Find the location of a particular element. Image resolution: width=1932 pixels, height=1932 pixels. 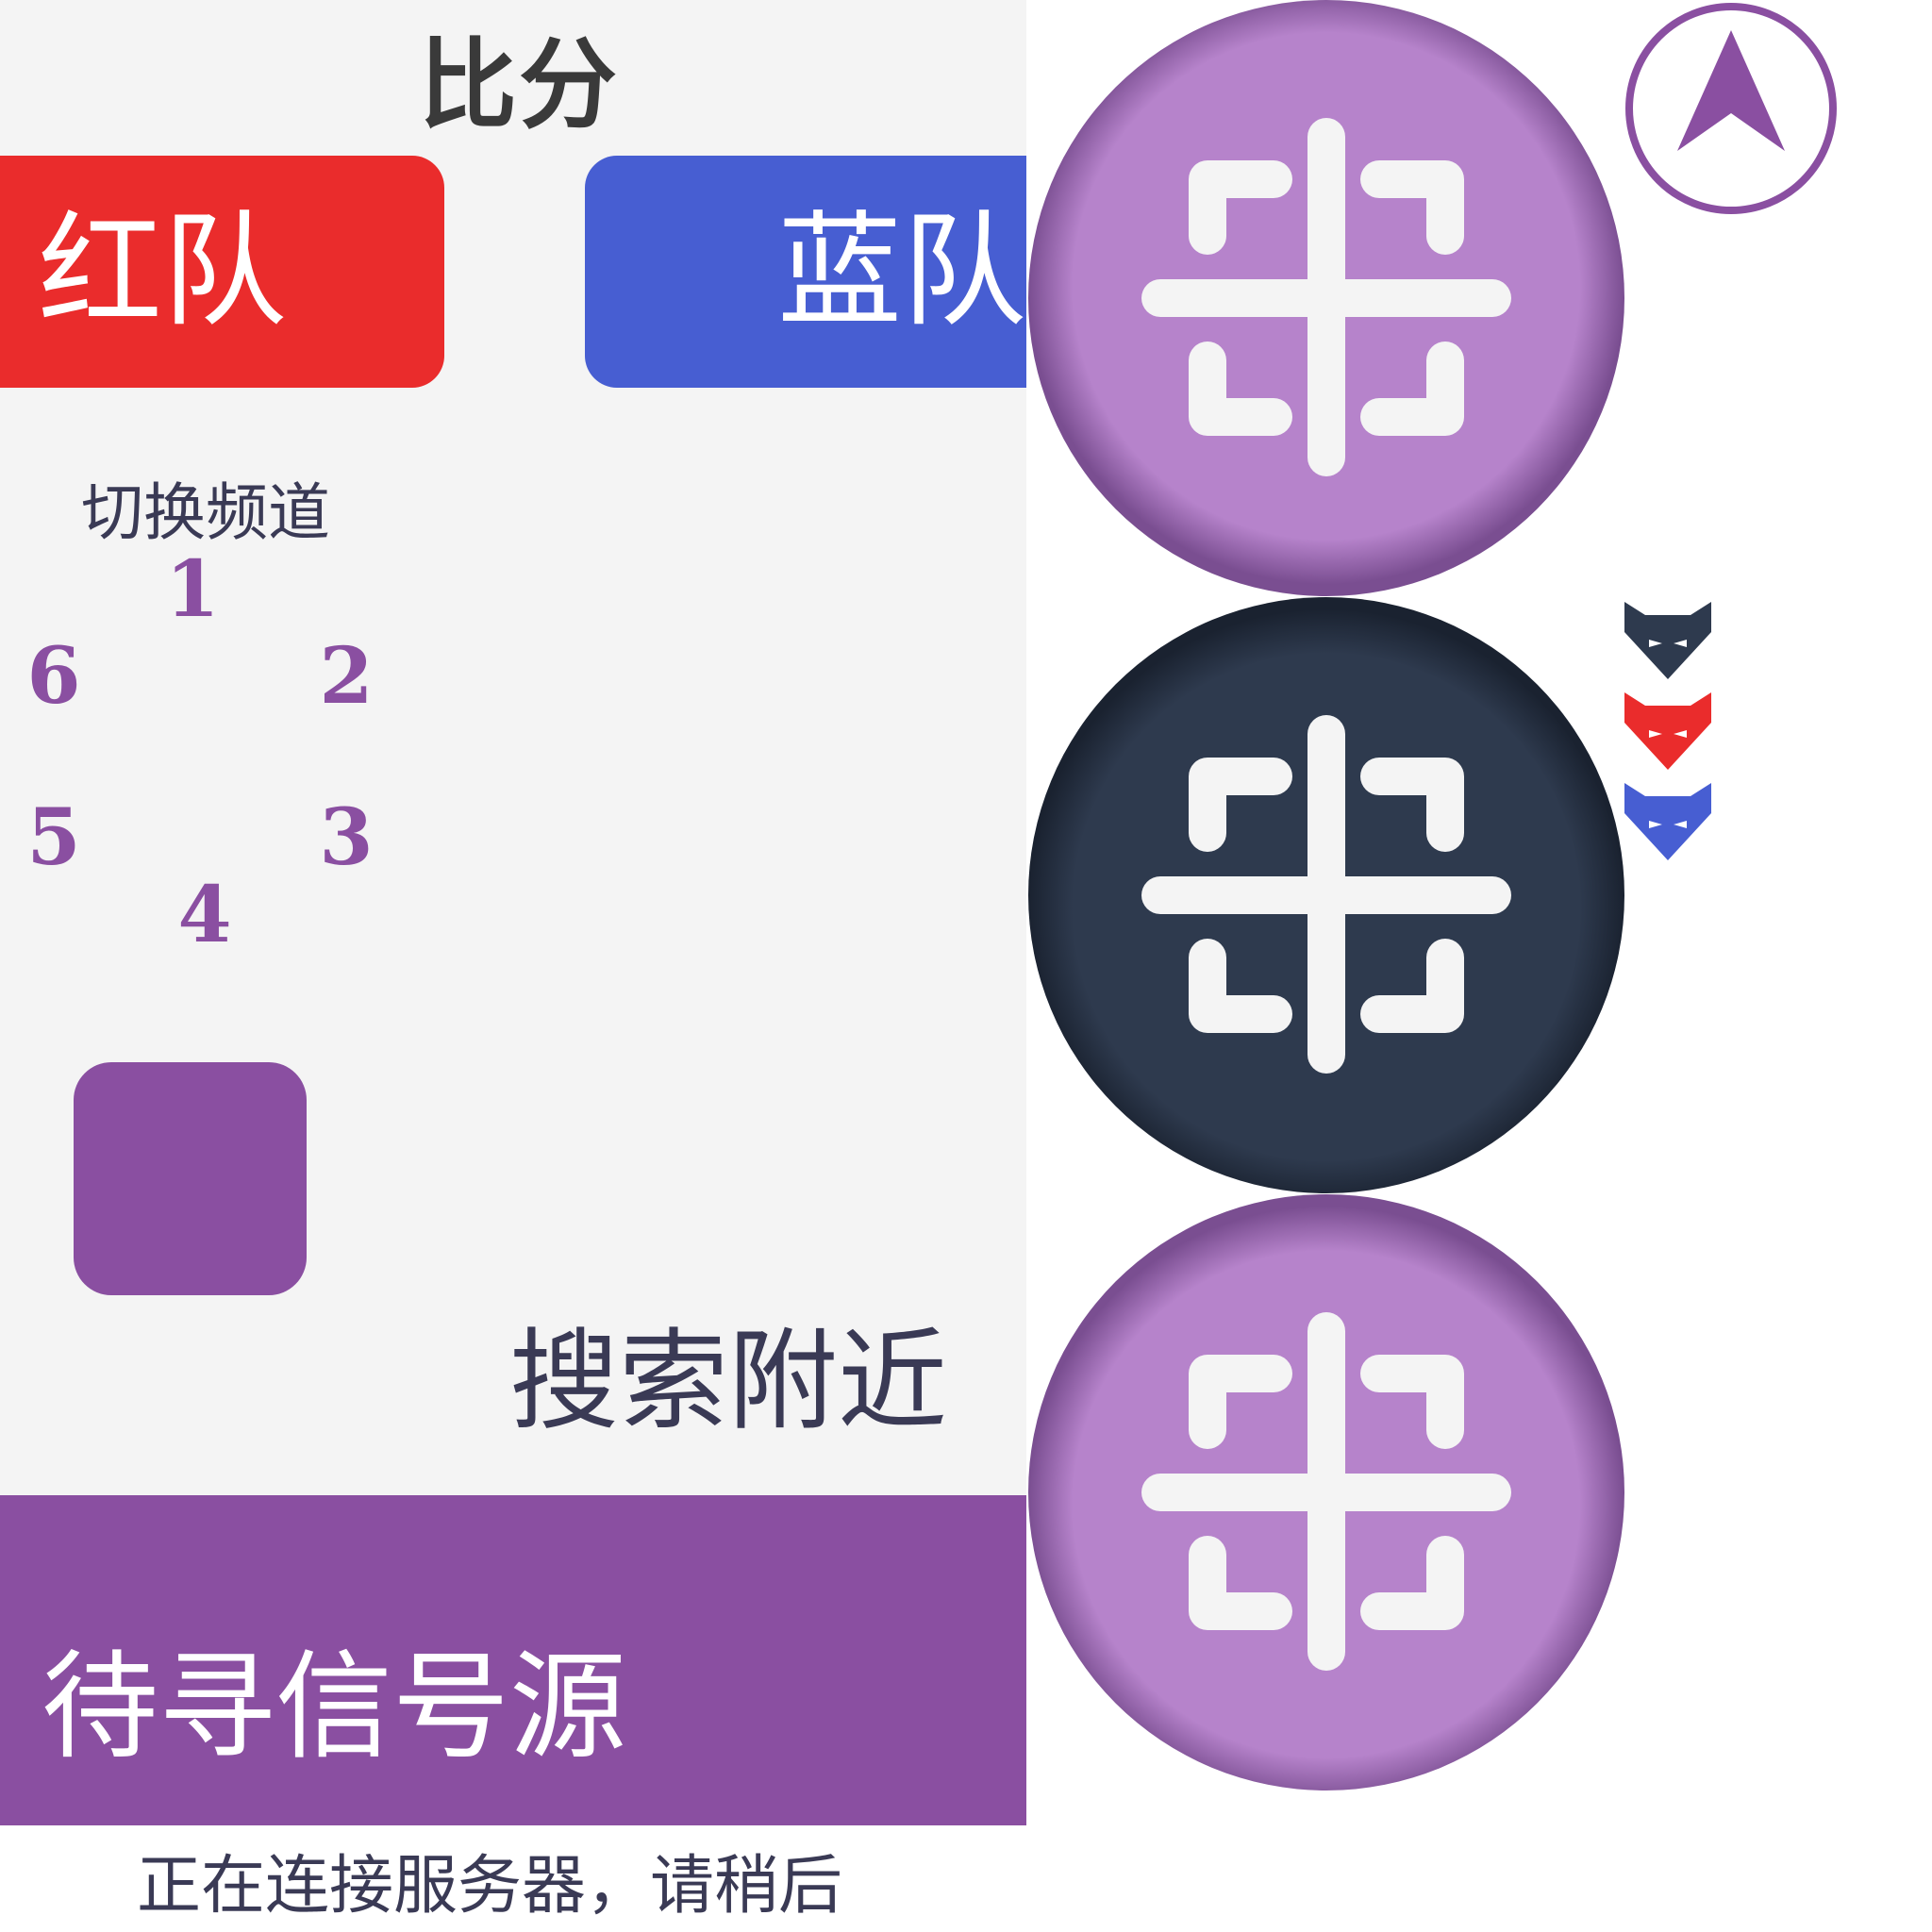

search-nearby-button: 搜索附近 is located at coordinates (728, 1371).